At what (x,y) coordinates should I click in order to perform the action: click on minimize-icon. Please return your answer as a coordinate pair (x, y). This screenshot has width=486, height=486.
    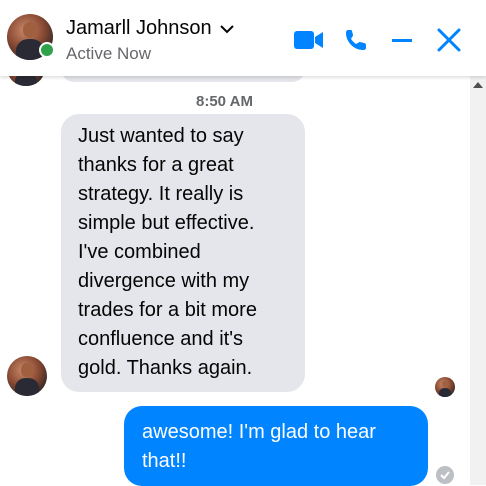
    Looking at the image, I should click on (402, 40).